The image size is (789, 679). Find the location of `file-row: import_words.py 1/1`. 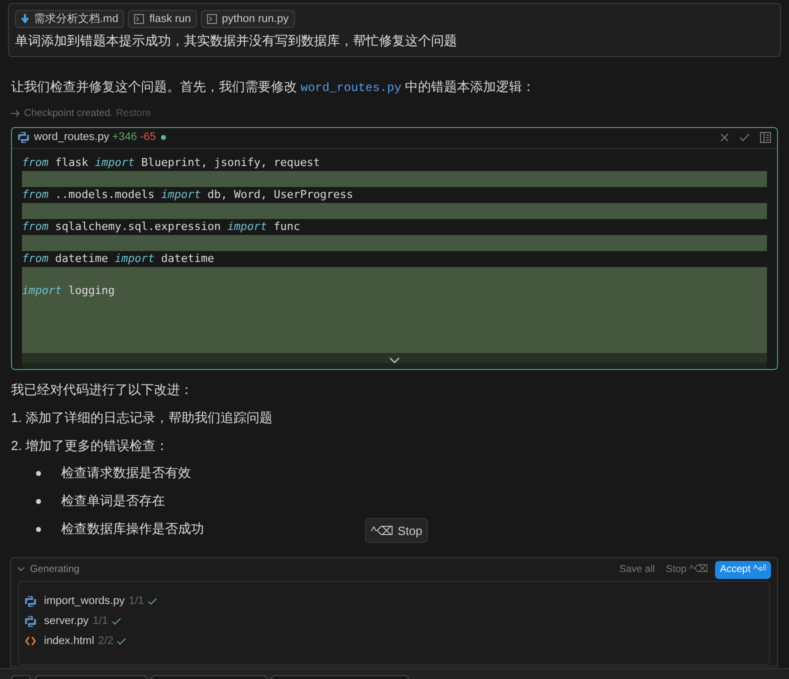

file-row: import_words.py 1/1 is located at coordinates (394, 601).